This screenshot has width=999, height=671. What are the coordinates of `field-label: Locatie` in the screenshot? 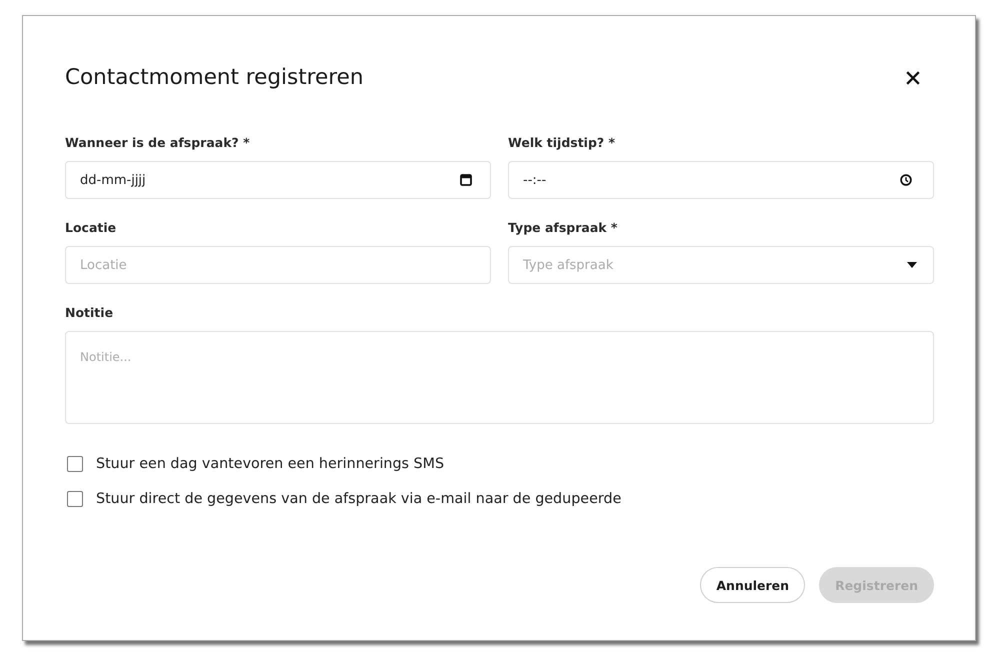 It's located at (91, 227).